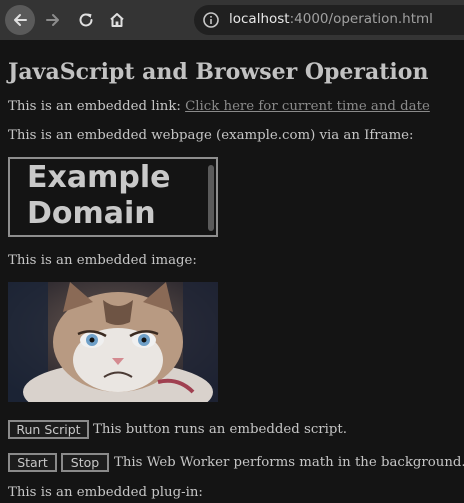  What do you see at coordinates (211, 20) in the screenshot?
I see `info-icon` at bounding box center [211, 20].